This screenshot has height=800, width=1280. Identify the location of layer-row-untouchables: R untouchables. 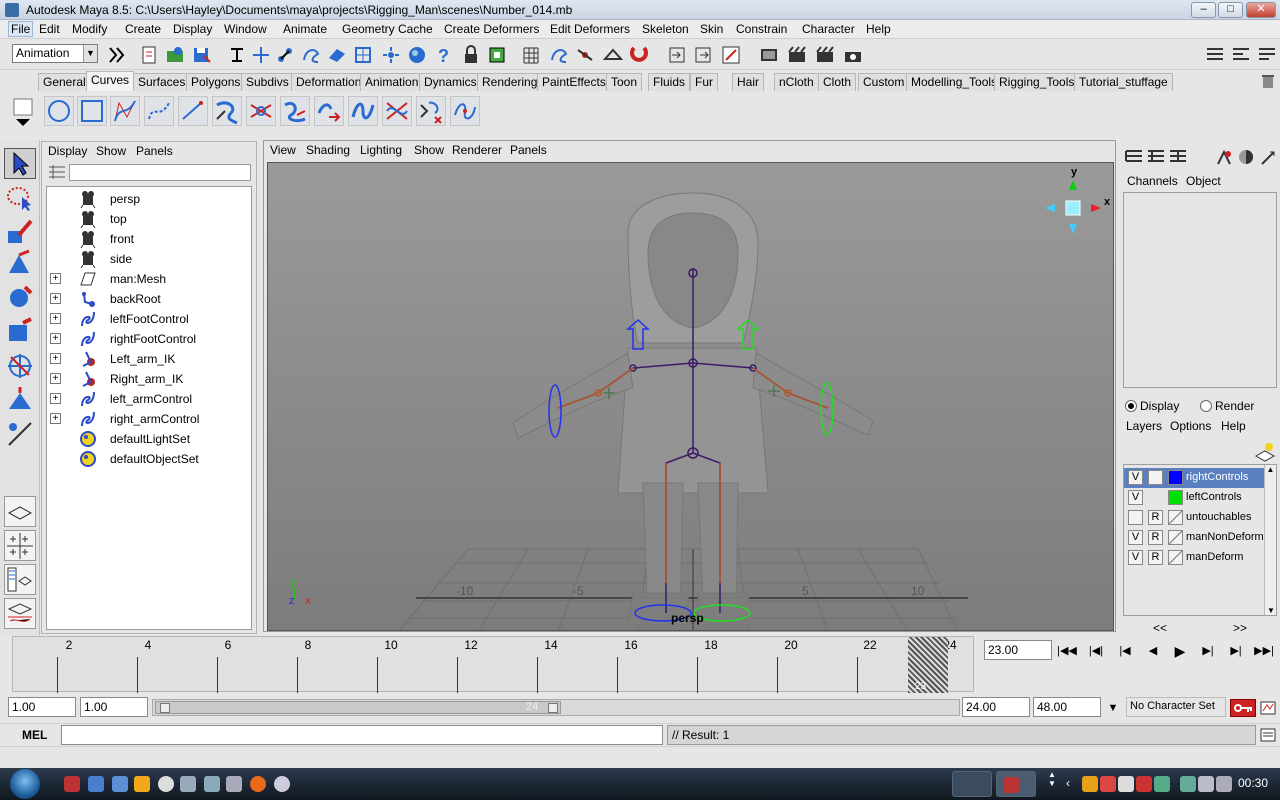
(1194, 518).